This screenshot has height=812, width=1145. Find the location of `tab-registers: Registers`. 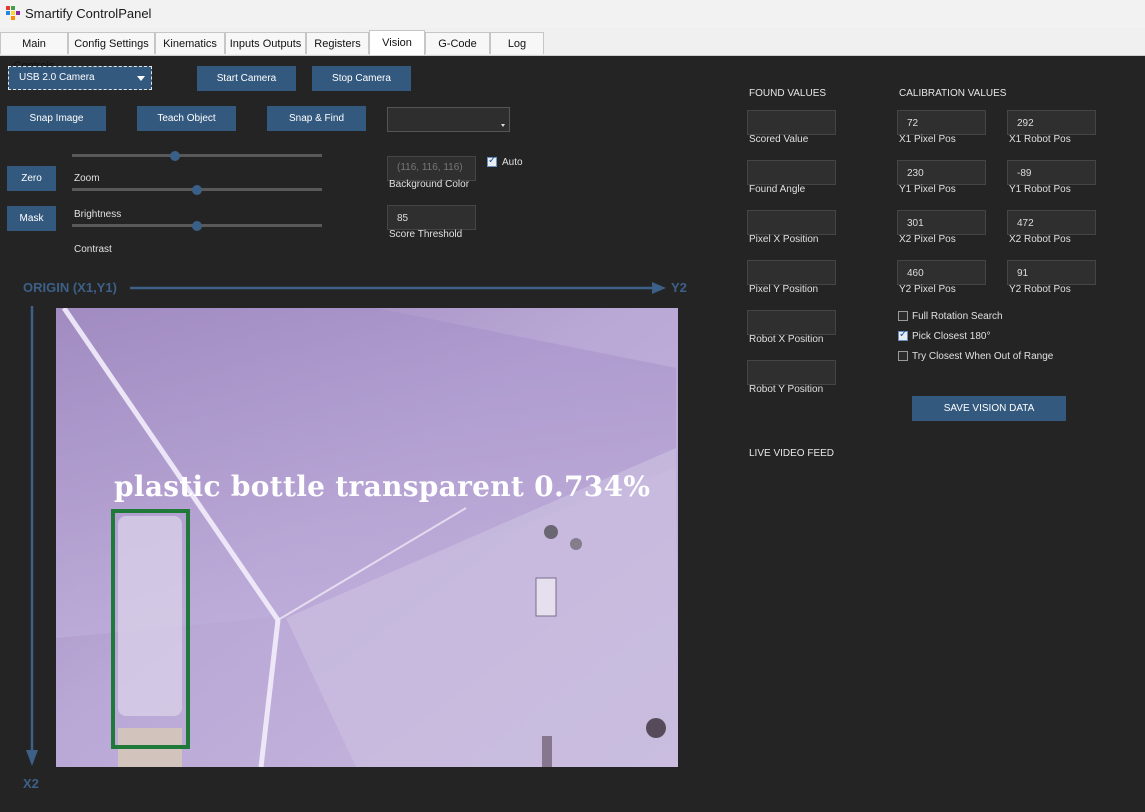

tab-registers: Registers is located at coordinates (337, 43).